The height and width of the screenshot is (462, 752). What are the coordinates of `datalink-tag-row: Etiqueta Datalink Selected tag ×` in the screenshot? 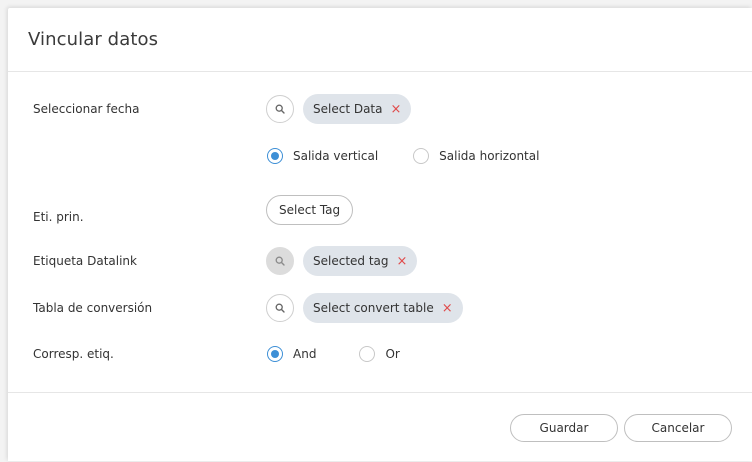 It's located at (380, 261).